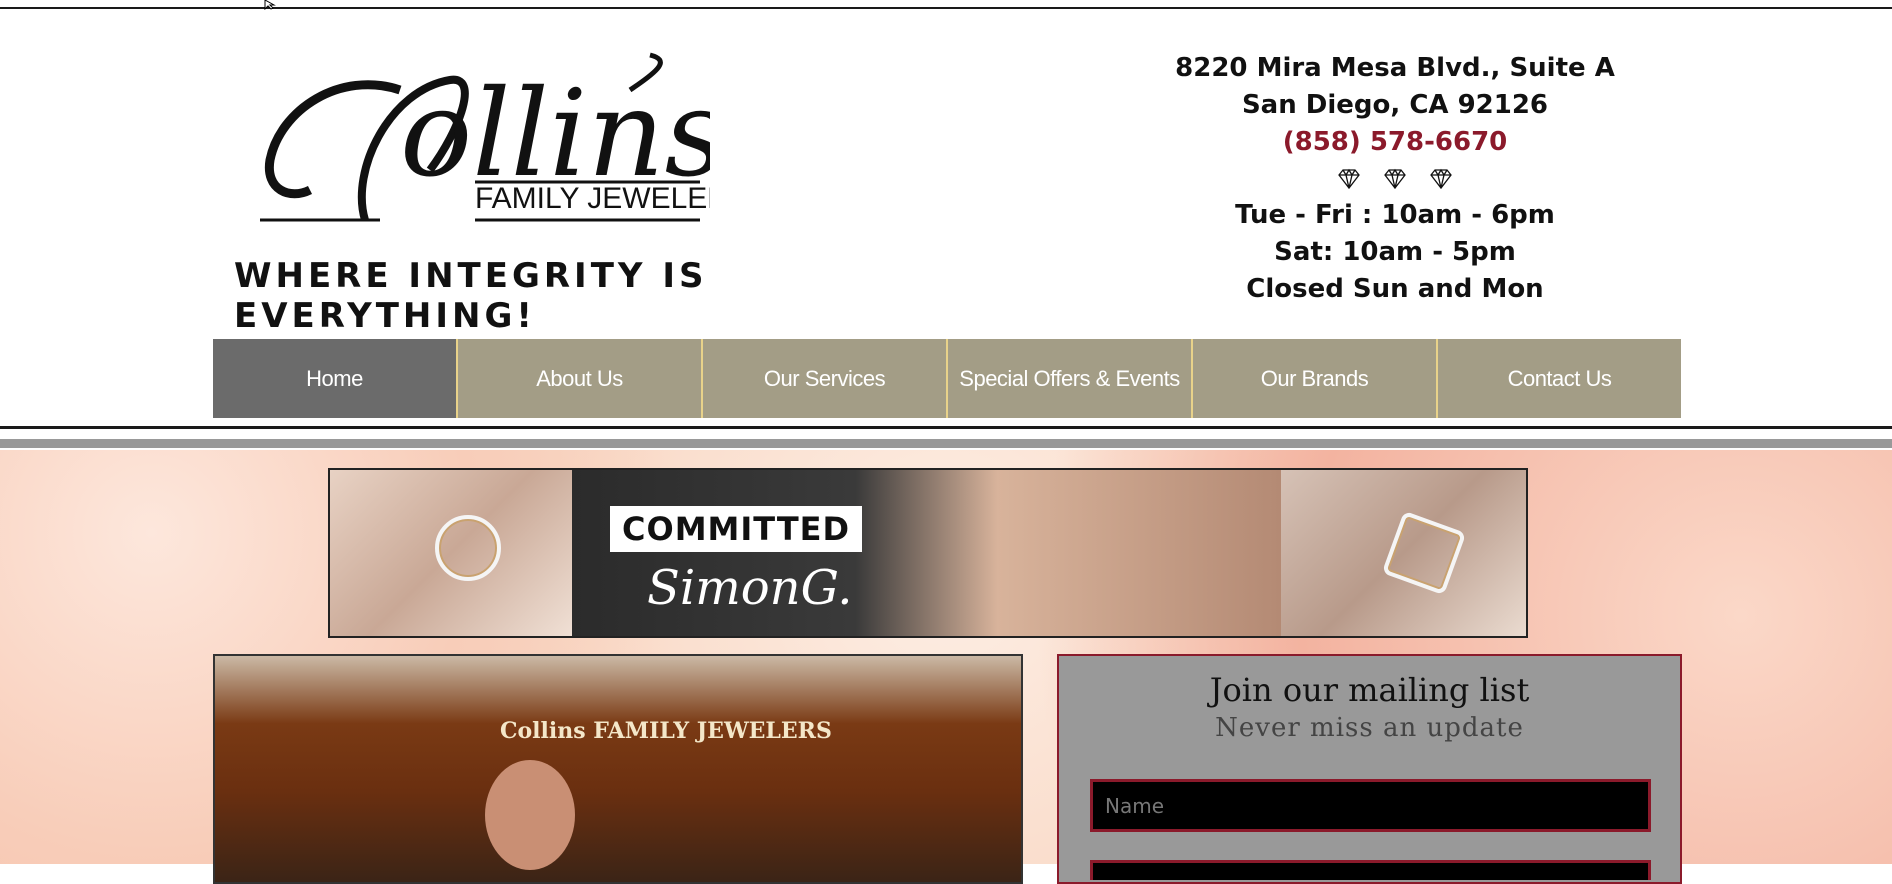 The height and width of the screenshot is (884, 1892). I want to click on store-photo: Collins FAMILY JEWELERS, so click(618, 769).